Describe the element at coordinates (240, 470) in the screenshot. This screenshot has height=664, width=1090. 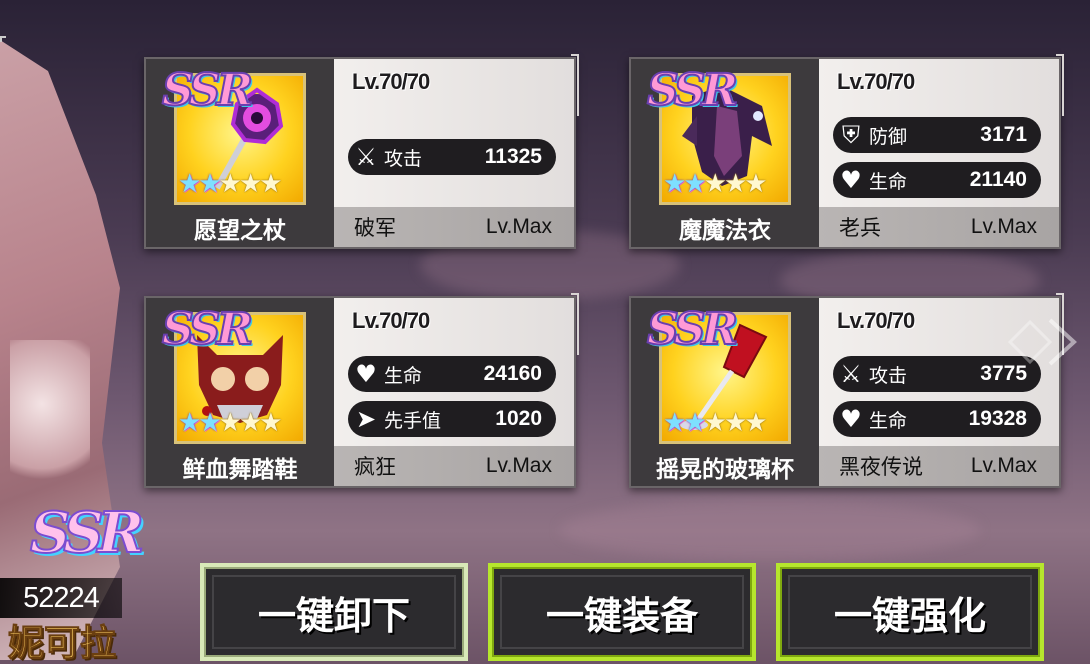
I see `item-name: 鲜血舞踏鞋` at that location.